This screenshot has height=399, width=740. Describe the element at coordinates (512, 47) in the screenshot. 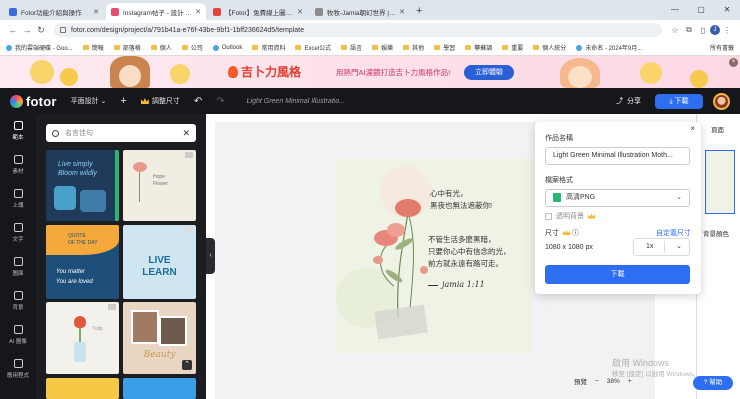

I see `bookmark-item: 重要` at that location.